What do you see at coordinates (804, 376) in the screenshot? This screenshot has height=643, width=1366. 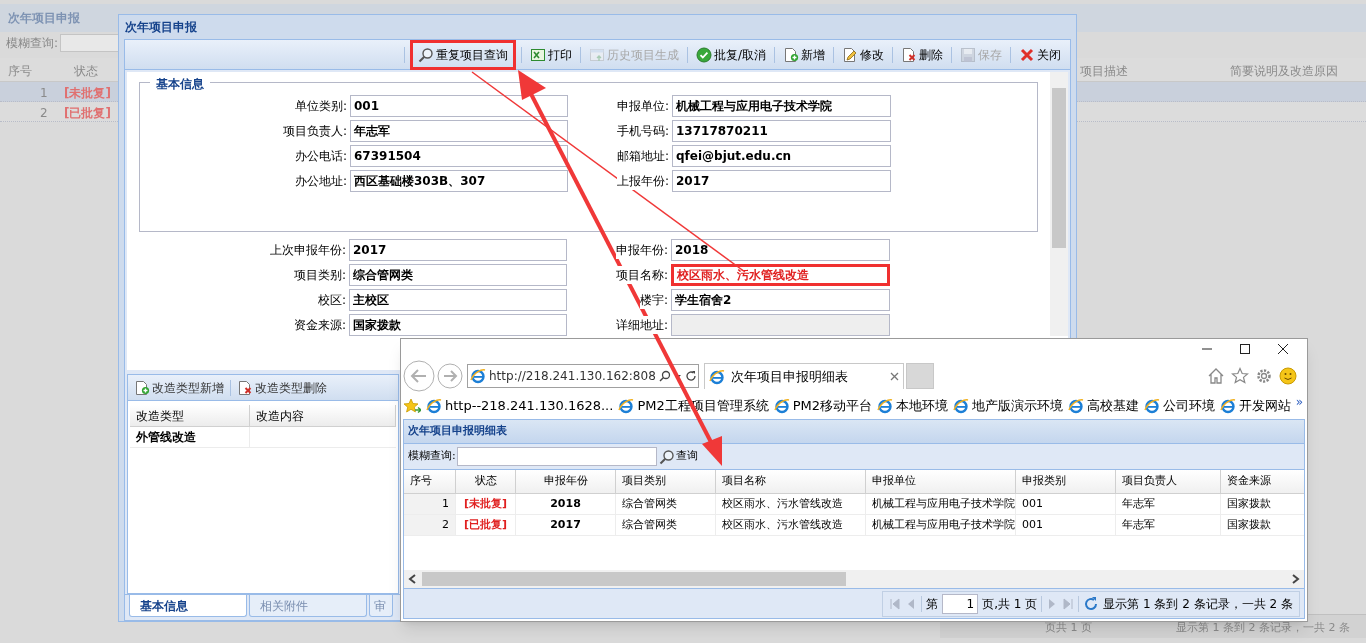 I see `browser-tab: 次年项目申报明细表` at bounding box center [804, 376].